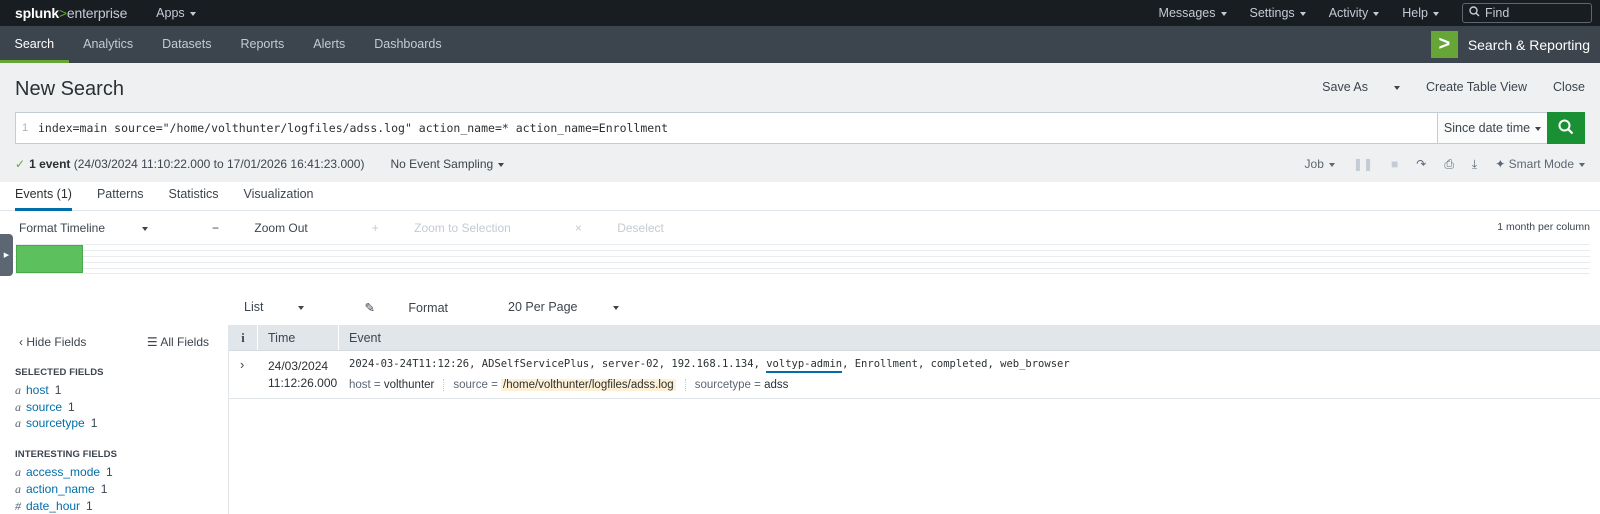 The height and width of the screenshot is (514, 1600). What do you see at coordinates (1500, 164) in the screenshot?
I see `bulb-icon: ✦` at bounding box center [1500, 164].